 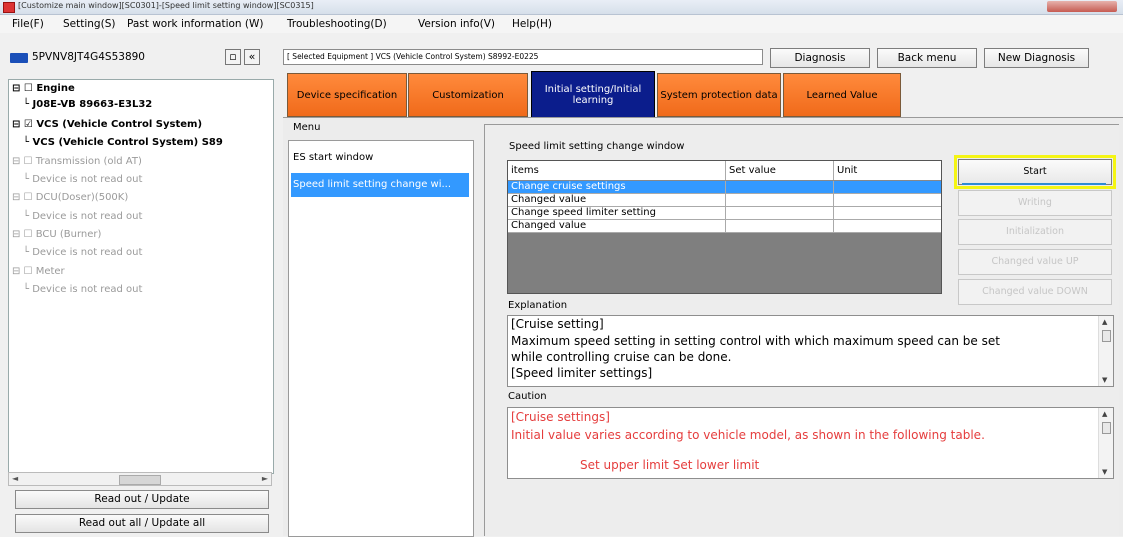 I want to click on table-row: Change speed limiter setting, so click(x=724, y=213).